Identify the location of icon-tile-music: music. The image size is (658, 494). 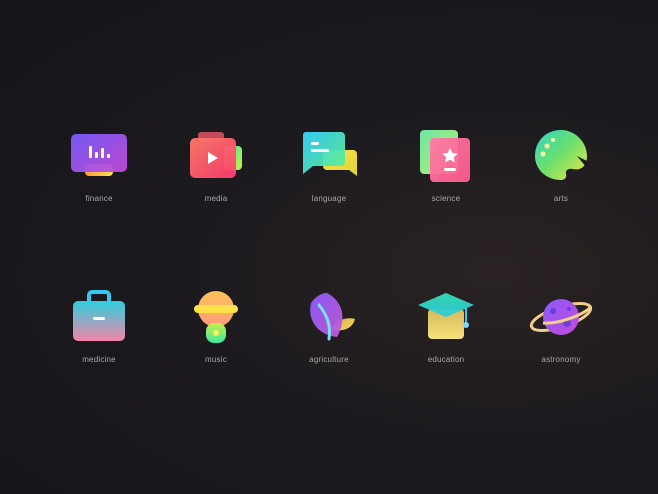
(216, 344).